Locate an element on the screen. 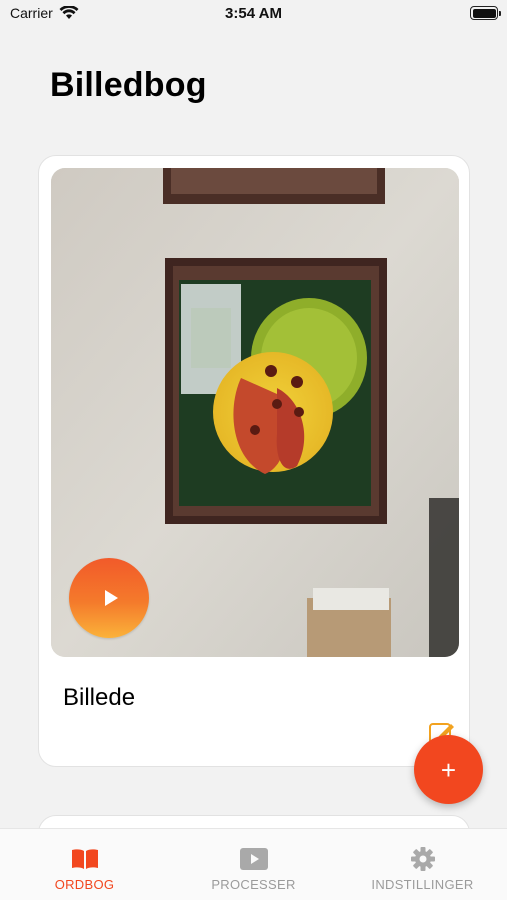 The height and width of the screenshot is (900, 507). tab-indstillinger: INDSTILLINGER is located at coordinates (422, 864).